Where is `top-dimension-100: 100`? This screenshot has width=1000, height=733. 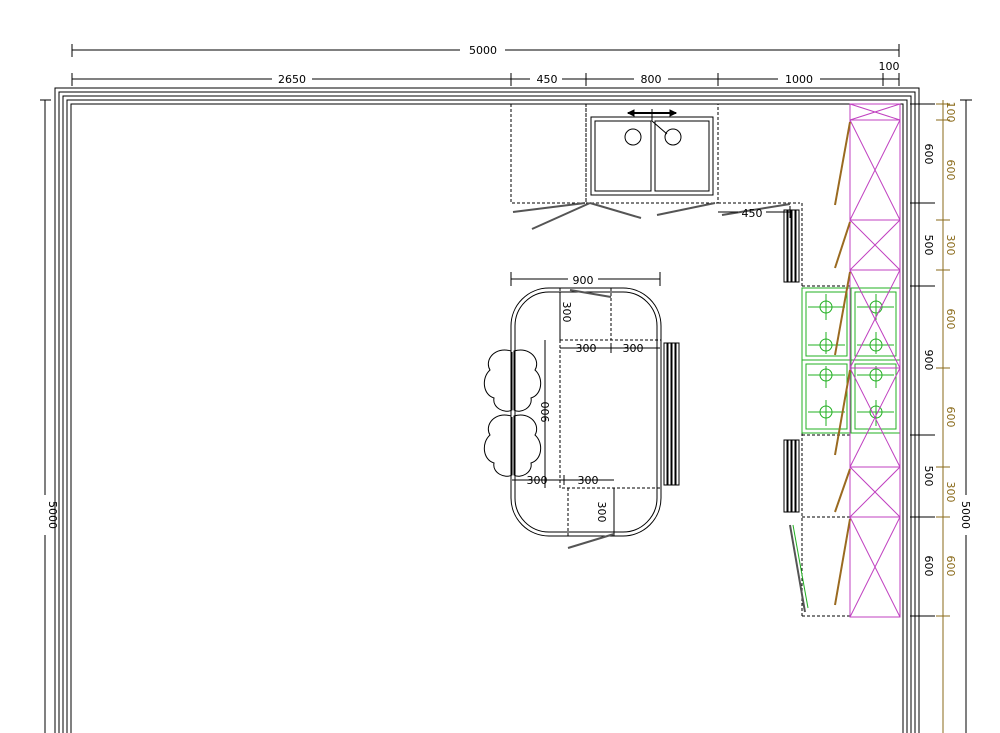 top-dimension-100: 100 is located at coordinates (889, 66).